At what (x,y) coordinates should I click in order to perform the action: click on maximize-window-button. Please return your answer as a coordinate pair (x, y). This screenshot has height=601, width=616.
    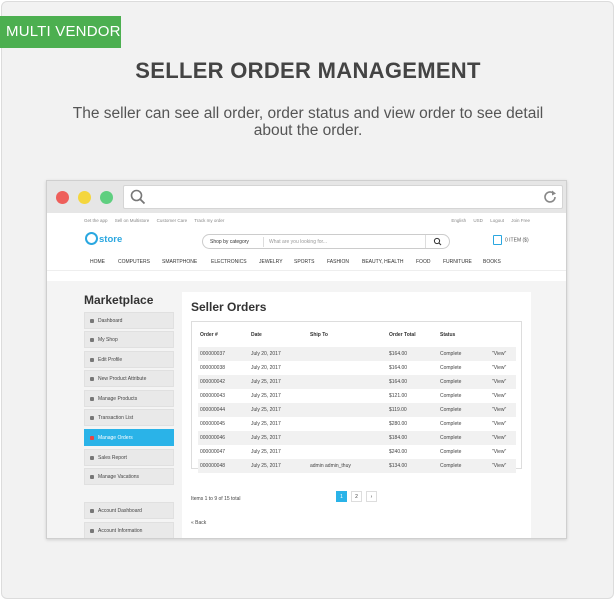
    Looking at the image, I should click on (106, 197).